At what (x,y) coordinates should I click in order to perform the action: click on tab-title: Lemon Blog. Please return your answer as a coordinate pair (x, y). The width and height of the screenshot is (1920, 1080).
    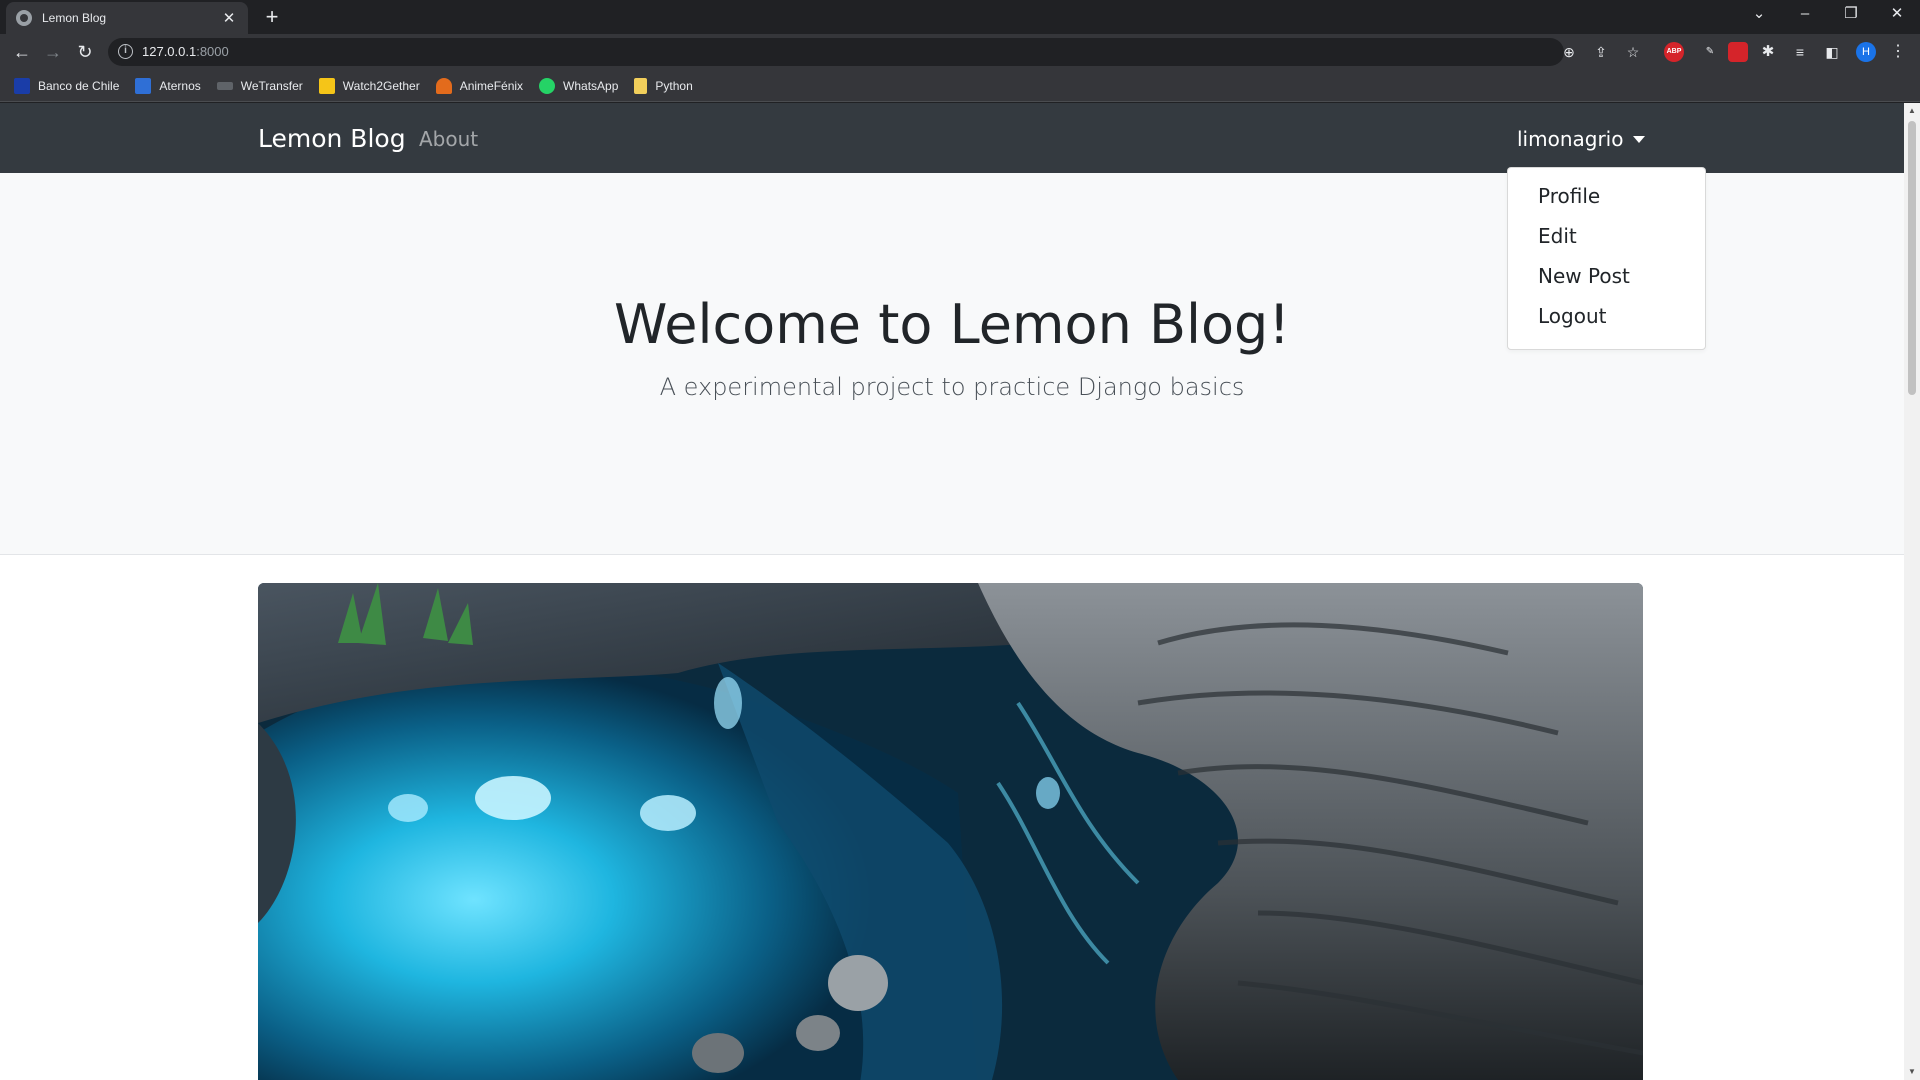
    Looking at the image, I should click on (74, 18).